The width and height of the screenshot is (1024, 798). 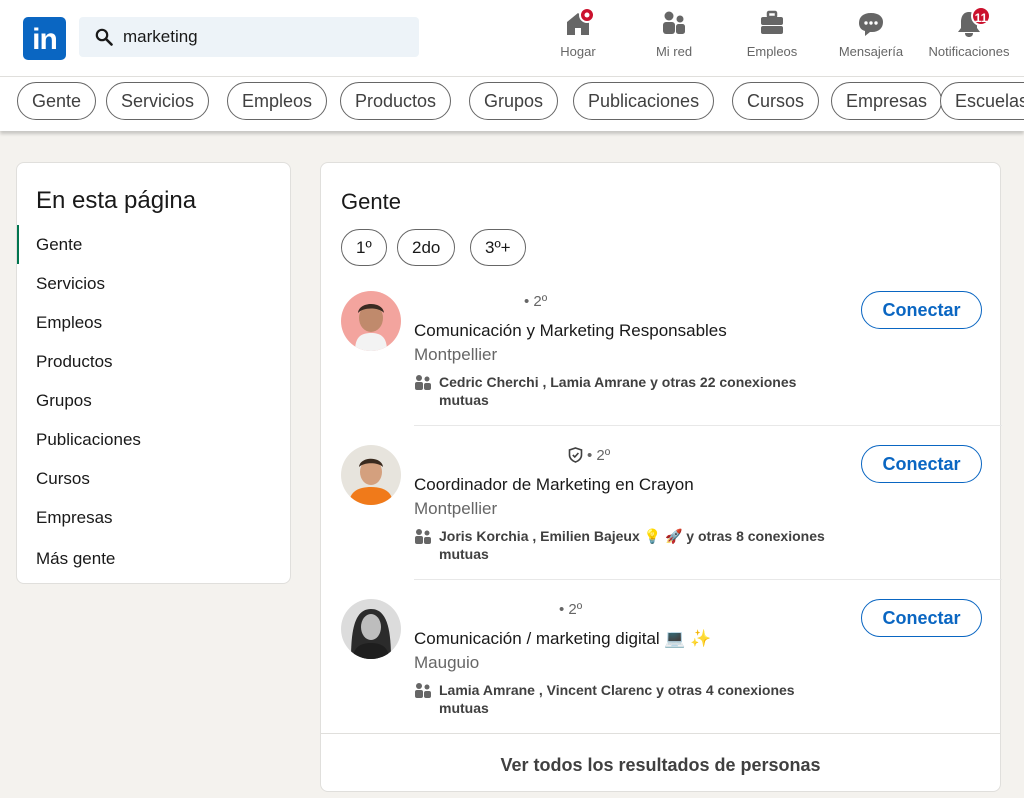 What do you see at coordinates (674, 22) in the screenshot?
I see `network-icon` at bounding box center [674, 22].